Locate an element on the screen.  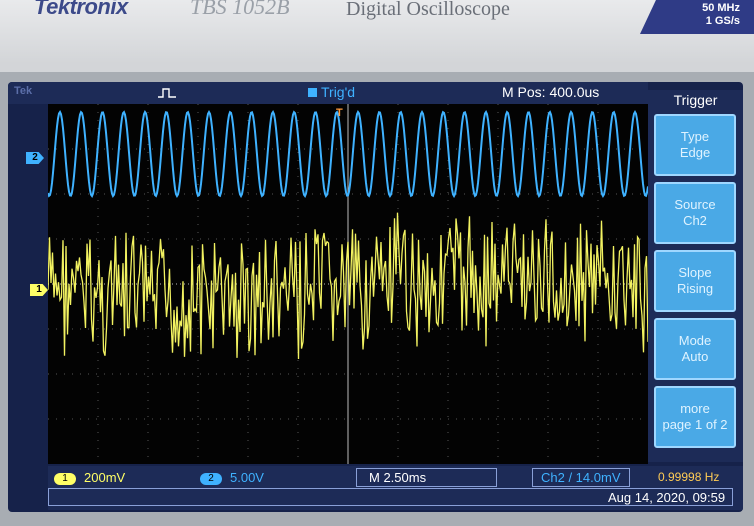
trigger-readout-text: Ch2 / 14.0mV is located at coordinates (581, 477).